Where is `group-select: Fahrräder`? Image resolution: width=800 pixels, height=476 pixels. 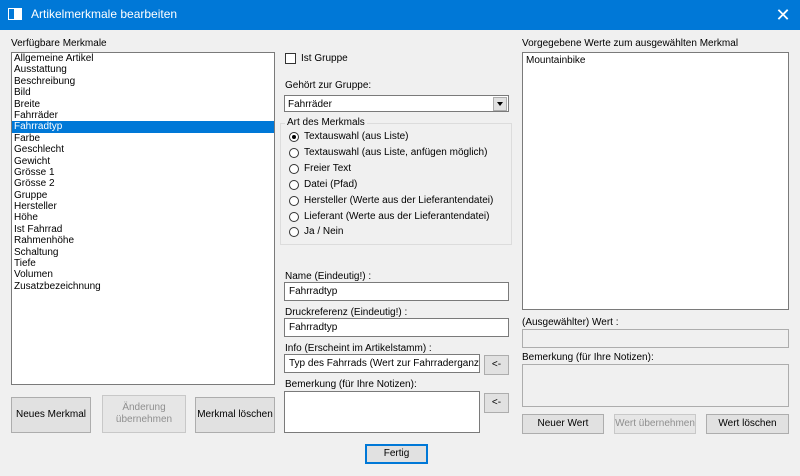 group-select: Fahrräder is located at coordinates (396, 103).